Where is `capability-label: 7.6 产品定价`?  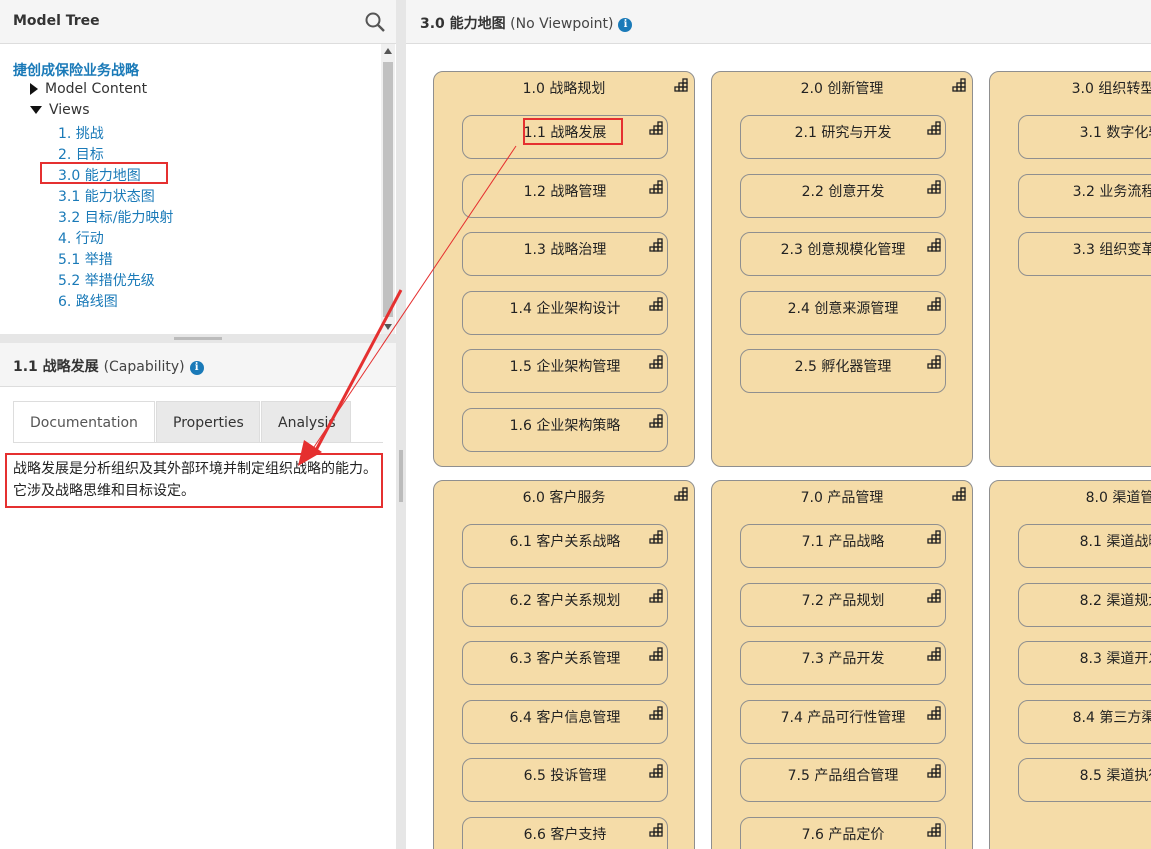
capability-label: 7.6 产品定价 is located at coordinates (843, 834).